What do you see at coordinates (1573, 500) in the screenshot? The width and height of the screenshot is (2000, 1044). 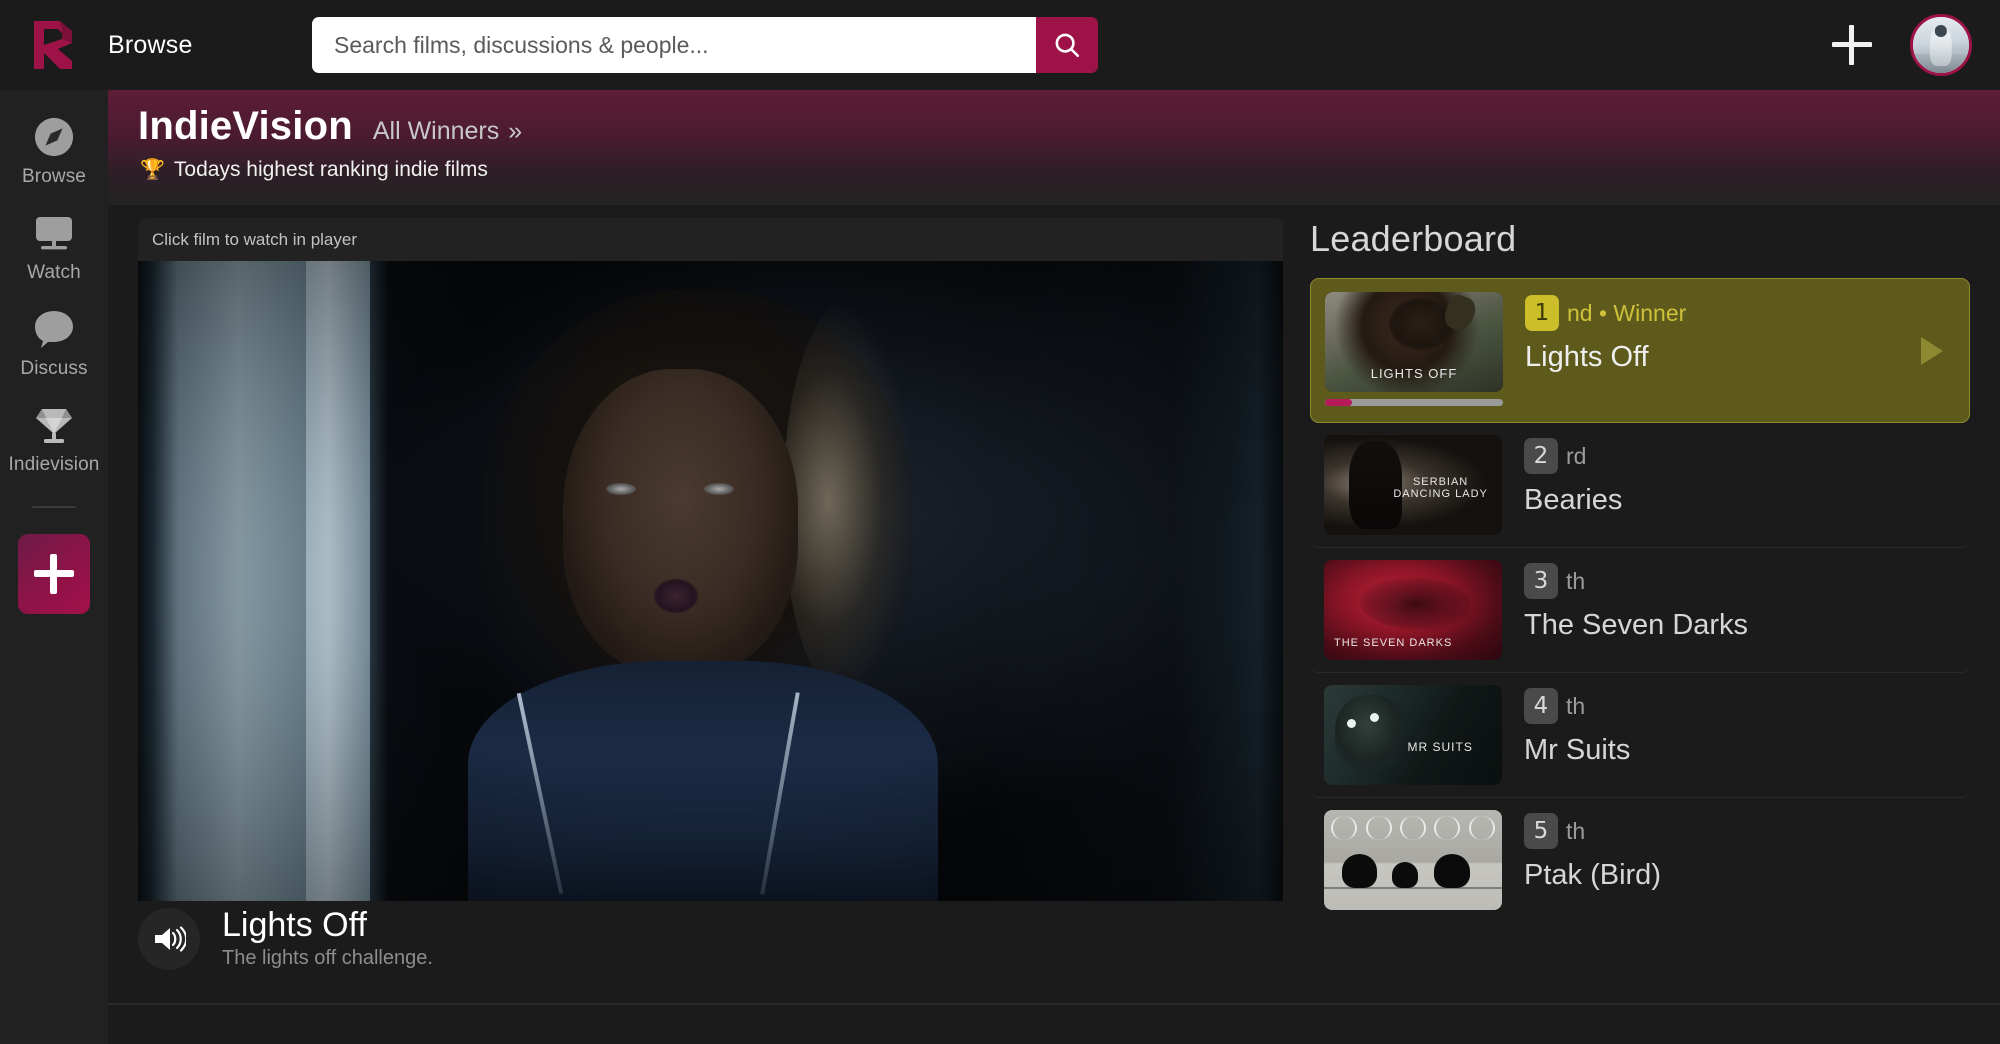 I see `leaderboard-film-title-2: Bearies` at bounding box center [1573, 500].